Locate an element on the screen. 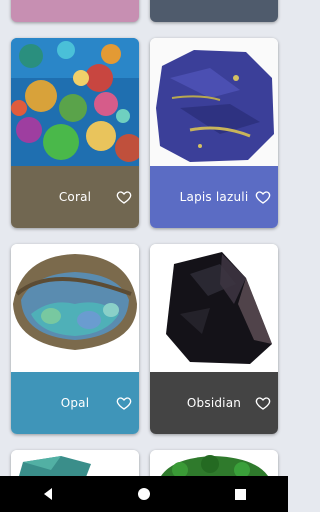 The width and height of the screenshot is (320, 512). card-name: Lapis lazuli is located at coordinates (214, 197).